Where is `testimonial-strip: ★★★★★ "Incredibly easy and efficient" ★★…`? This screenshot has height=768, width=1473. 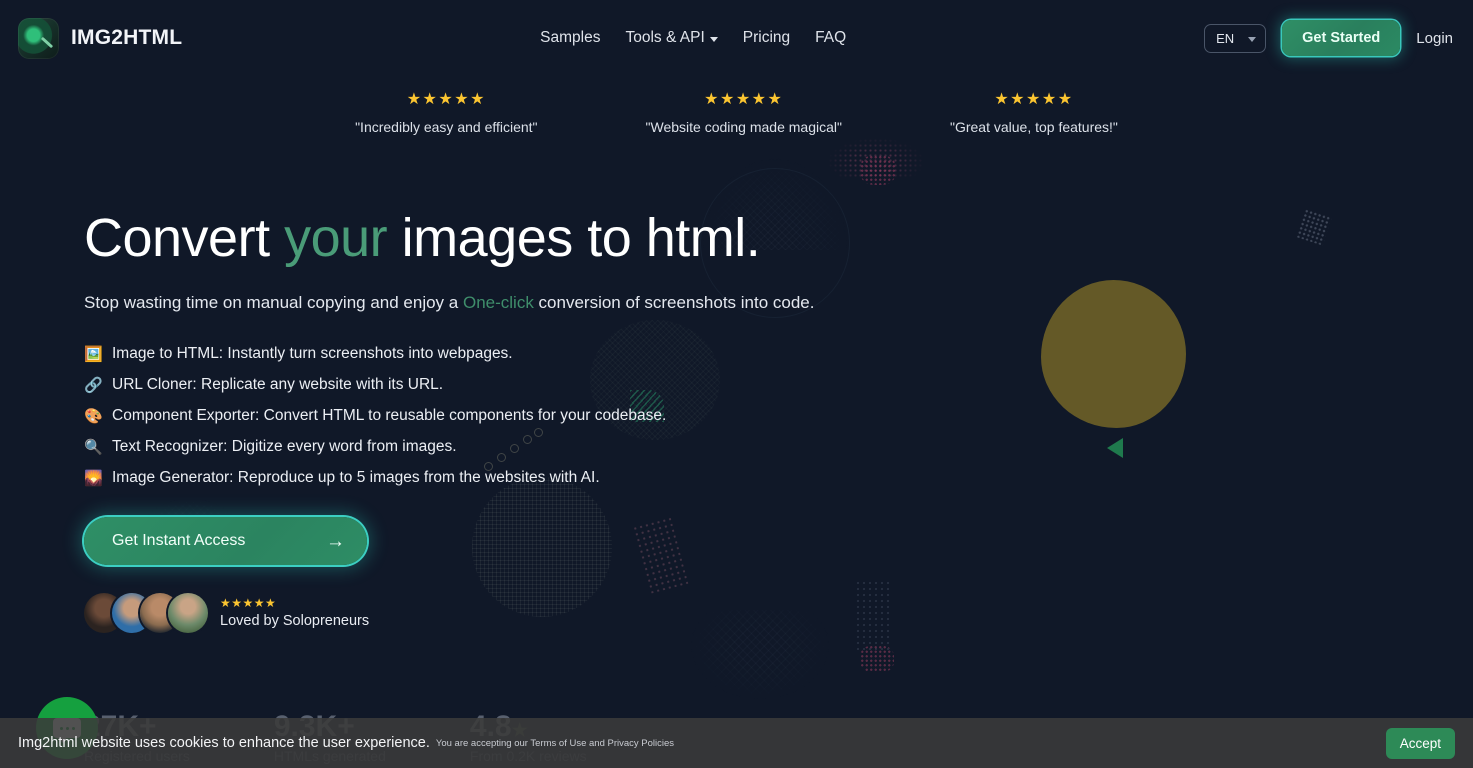 testimonial-strip: ★★★★★ "Incredibly easy and efficient" ★★… is located at coordinates (736, 113).